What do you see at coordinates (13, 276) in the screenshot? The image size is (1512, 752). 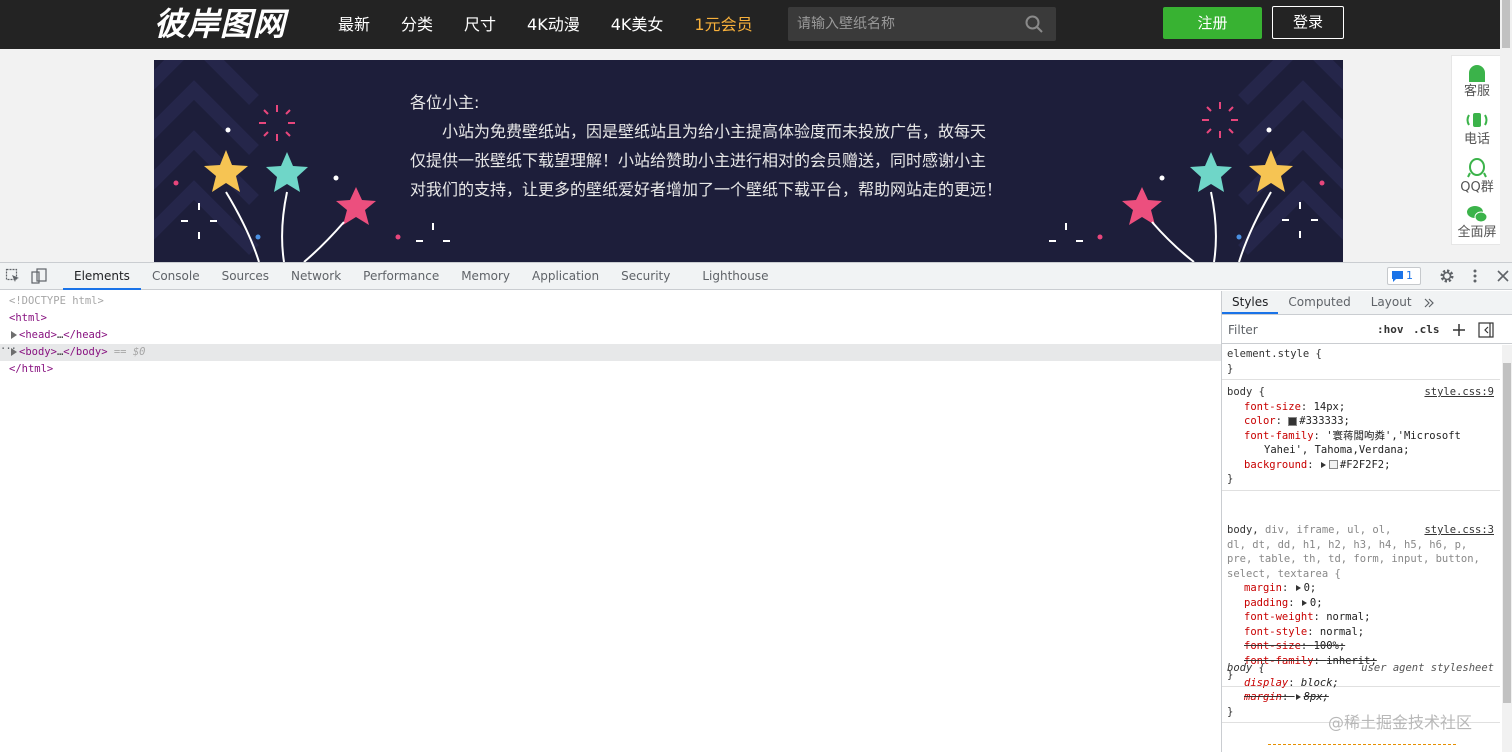 I see `inspect-element-icon` at bounding box center [13, 276].